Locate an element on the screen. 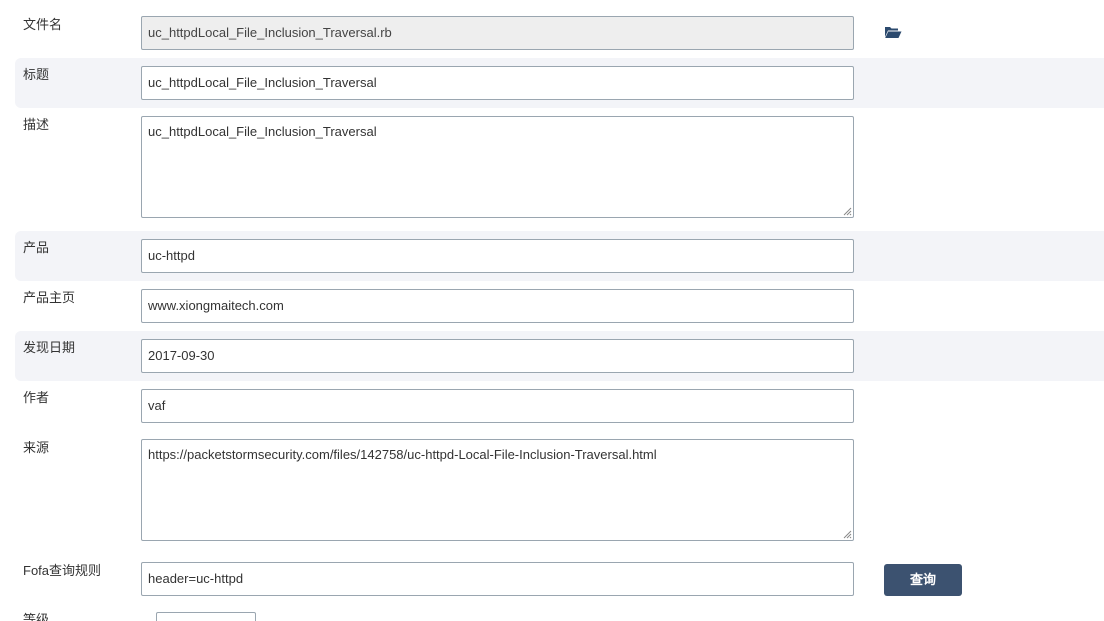  homepage-label: 产品主页 is located at coordinates (49, 297).